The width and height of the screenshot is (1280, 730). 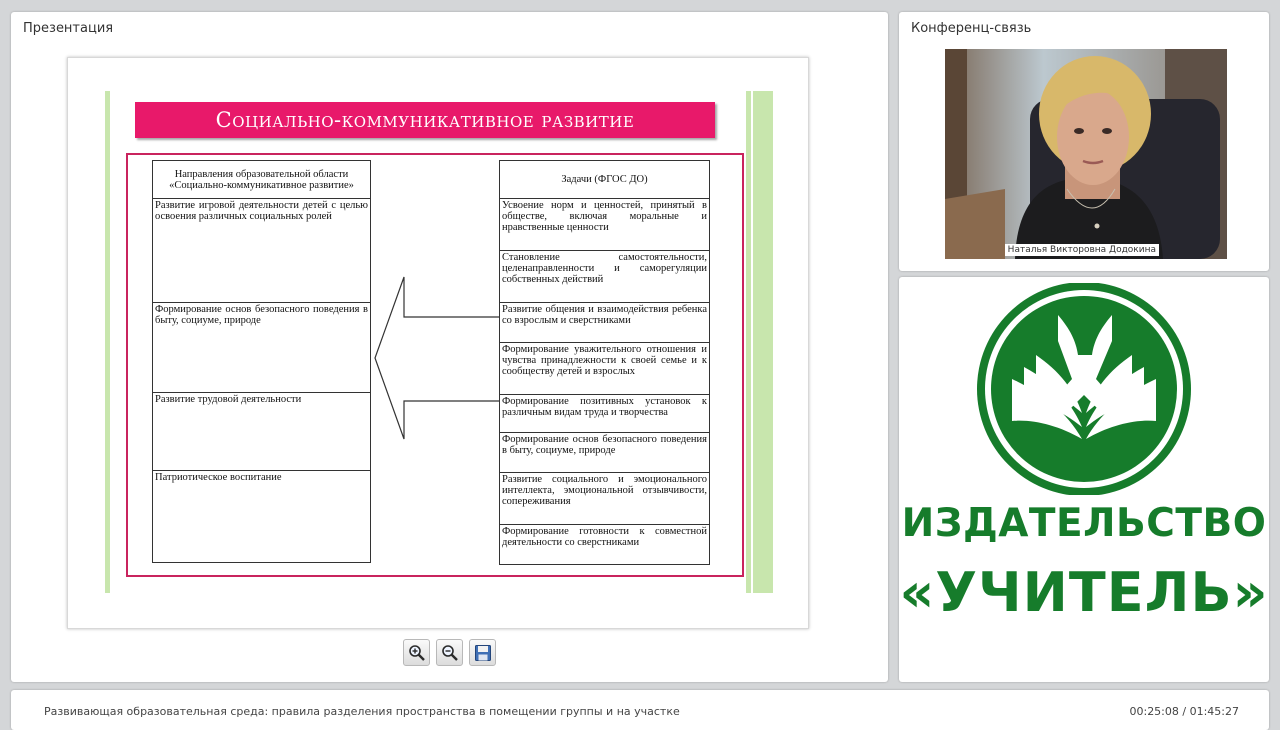 I want to click on conference-panel-title: Конференц-связь, so click(x=971, y=28).